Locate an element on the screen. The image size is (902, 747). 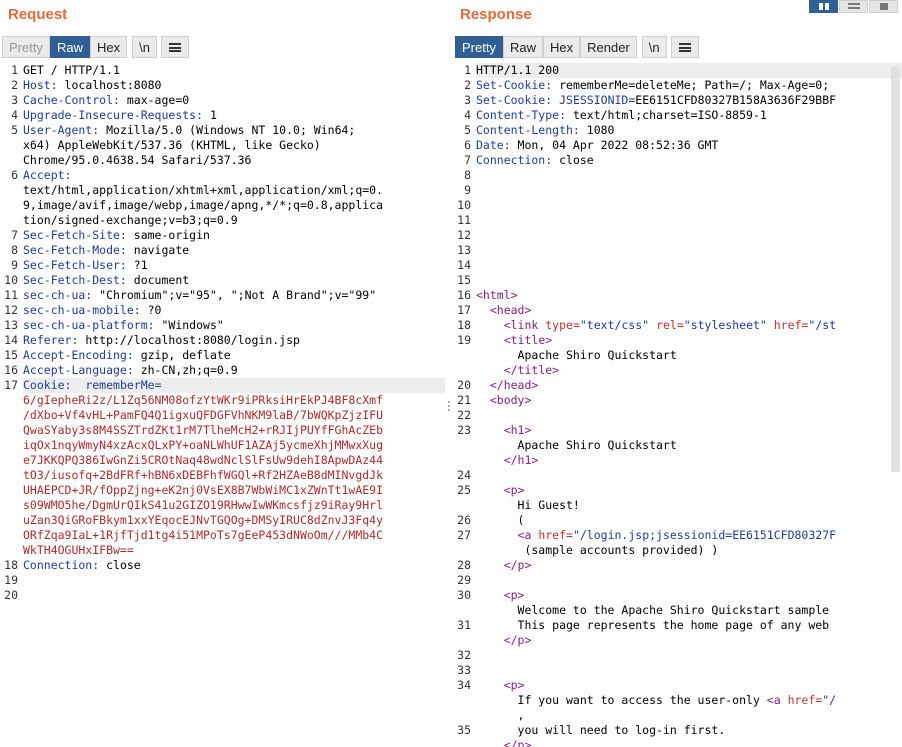
line-text: Sec-Fetch-Site: same-origin is located at coordinates (234, 235).